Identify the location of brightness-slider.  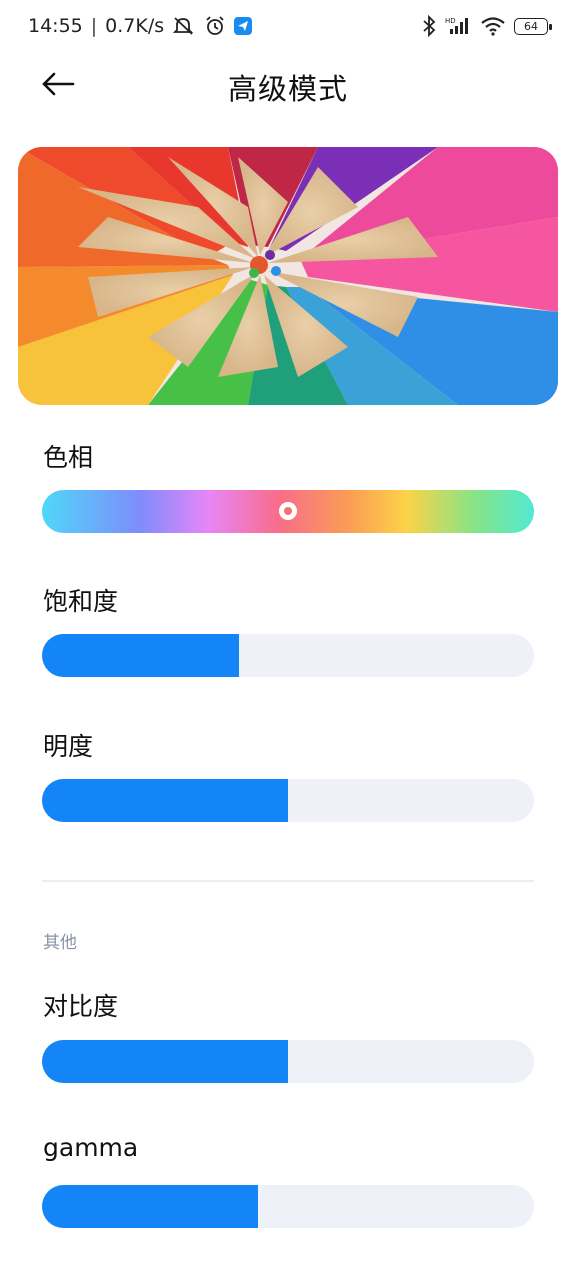
(288, 800).